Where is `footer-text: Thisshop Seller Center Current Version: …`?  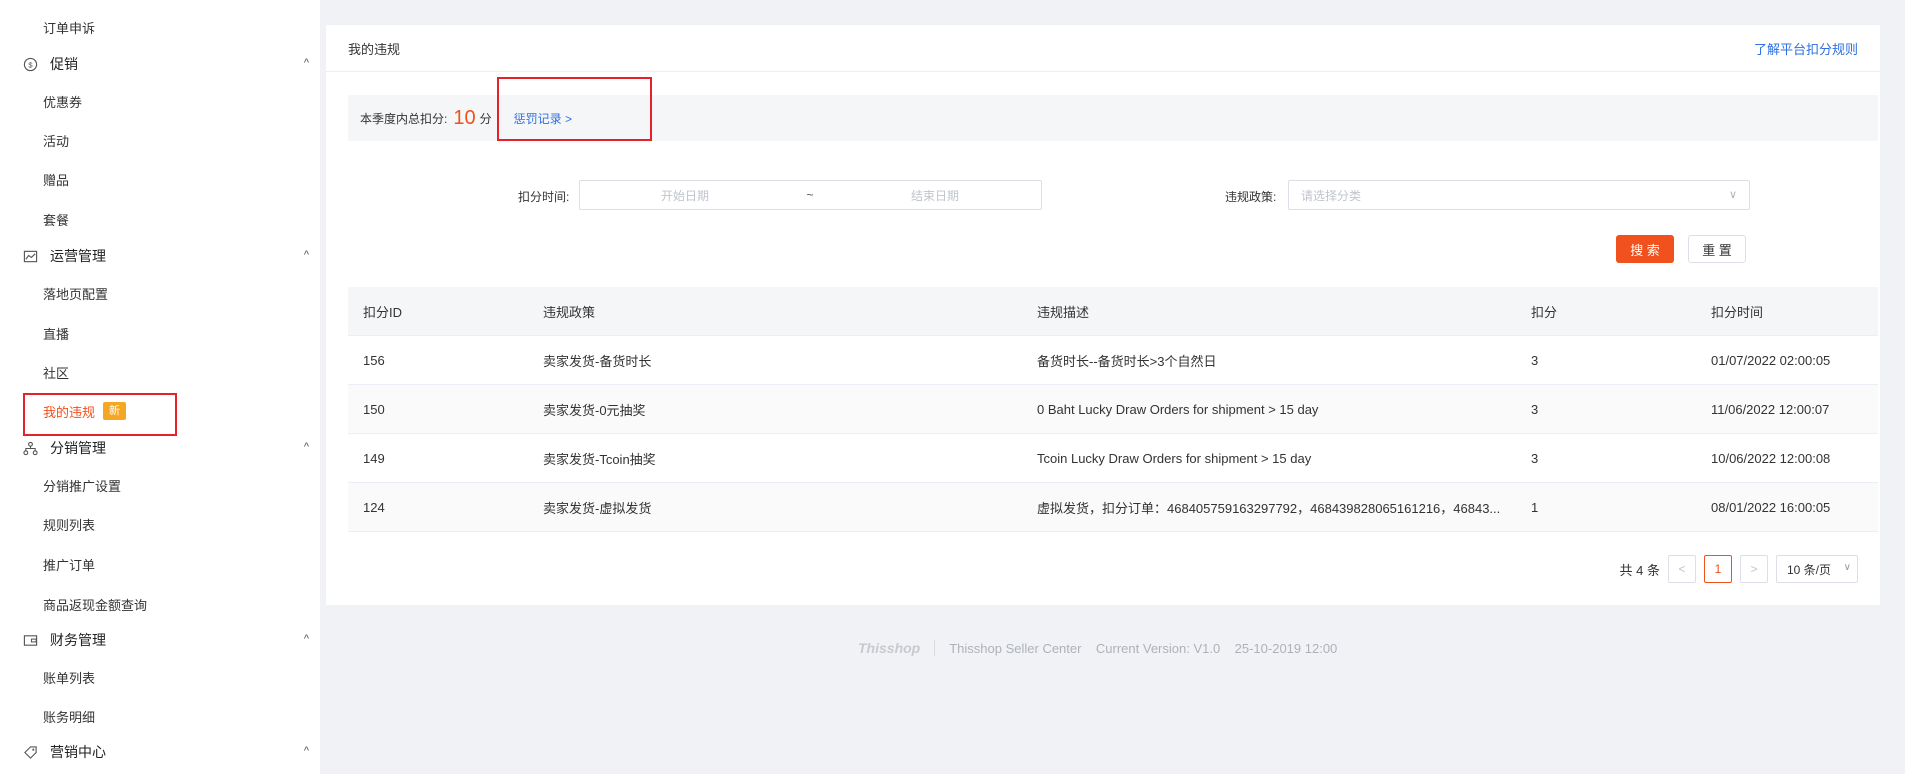 footer-text: Thisshop Seller Center Current Version: … is located at coordinates (1143, 648).